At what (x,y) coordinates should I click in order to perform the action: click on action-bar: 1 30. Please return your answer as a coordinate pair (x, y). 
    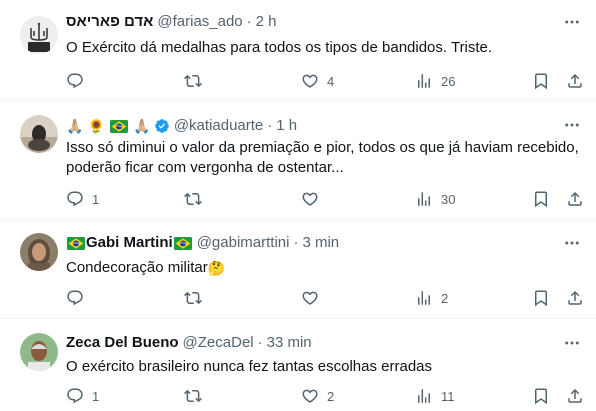
    Looking at the image, I should click on (323, 199).